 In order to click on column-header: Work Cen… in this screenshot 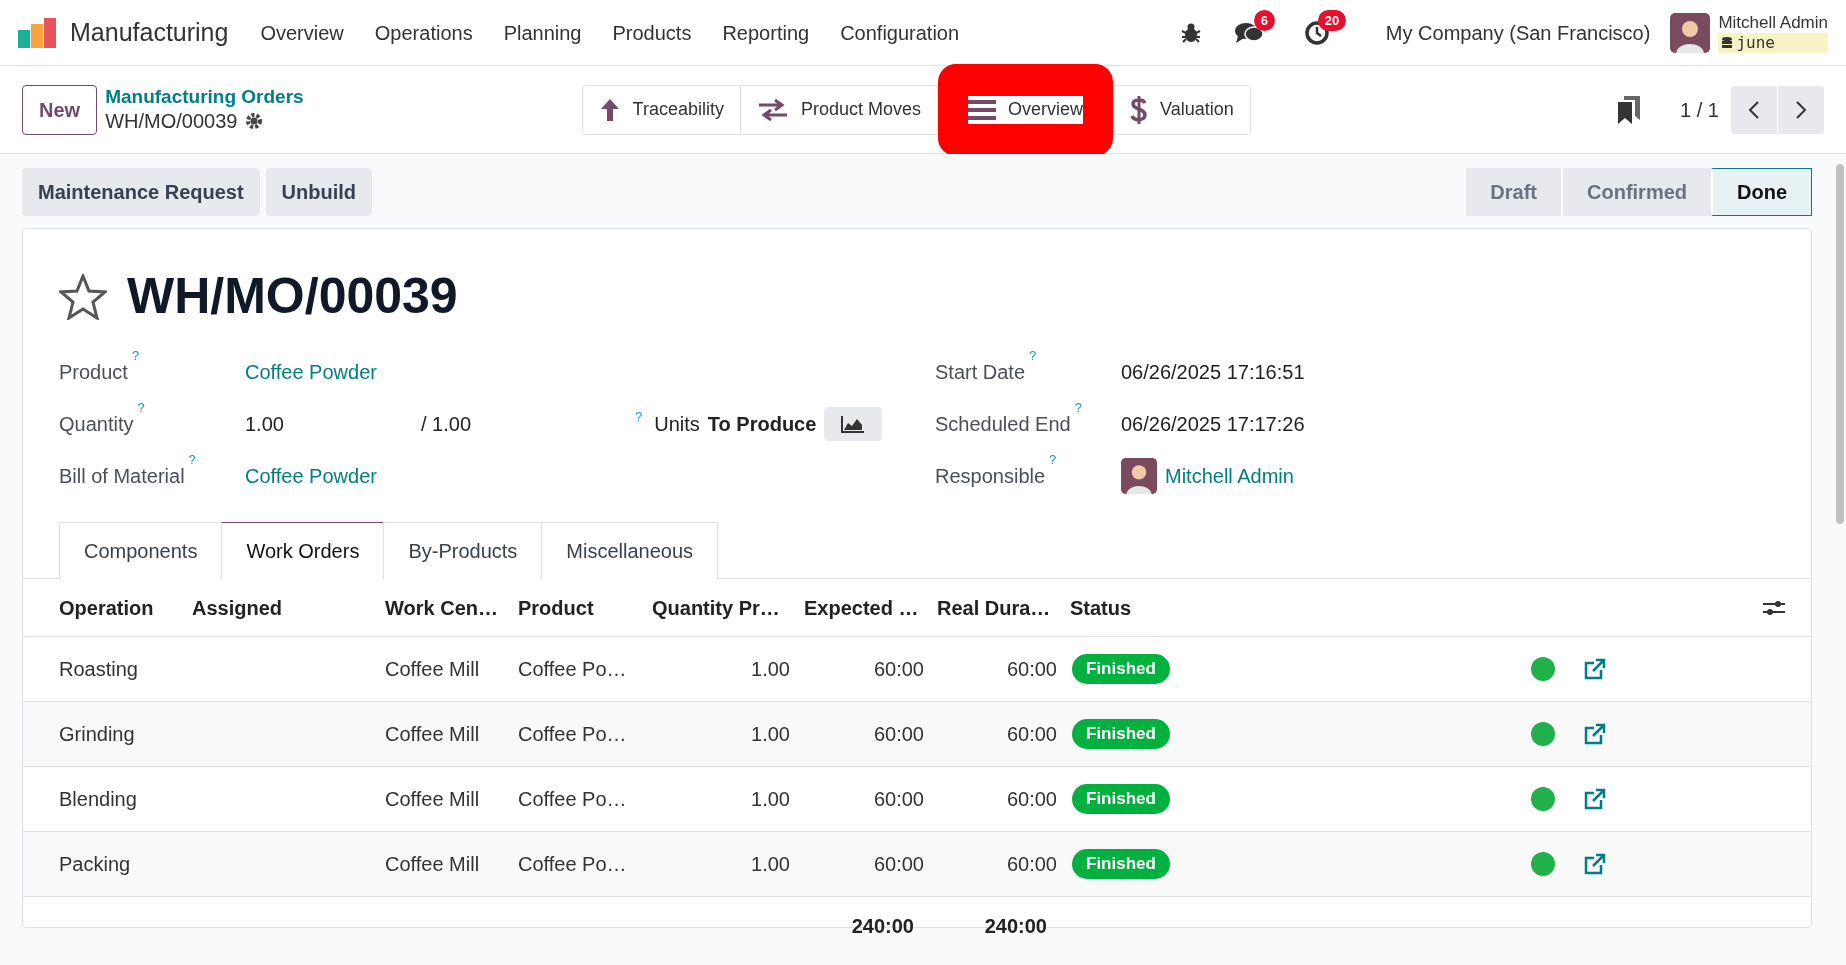, I will do `click(451, 607)`.